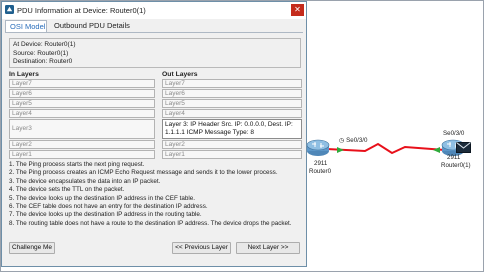 The image size is (484, 272). I want to click on link-status-right-icon, so click(436, 150).